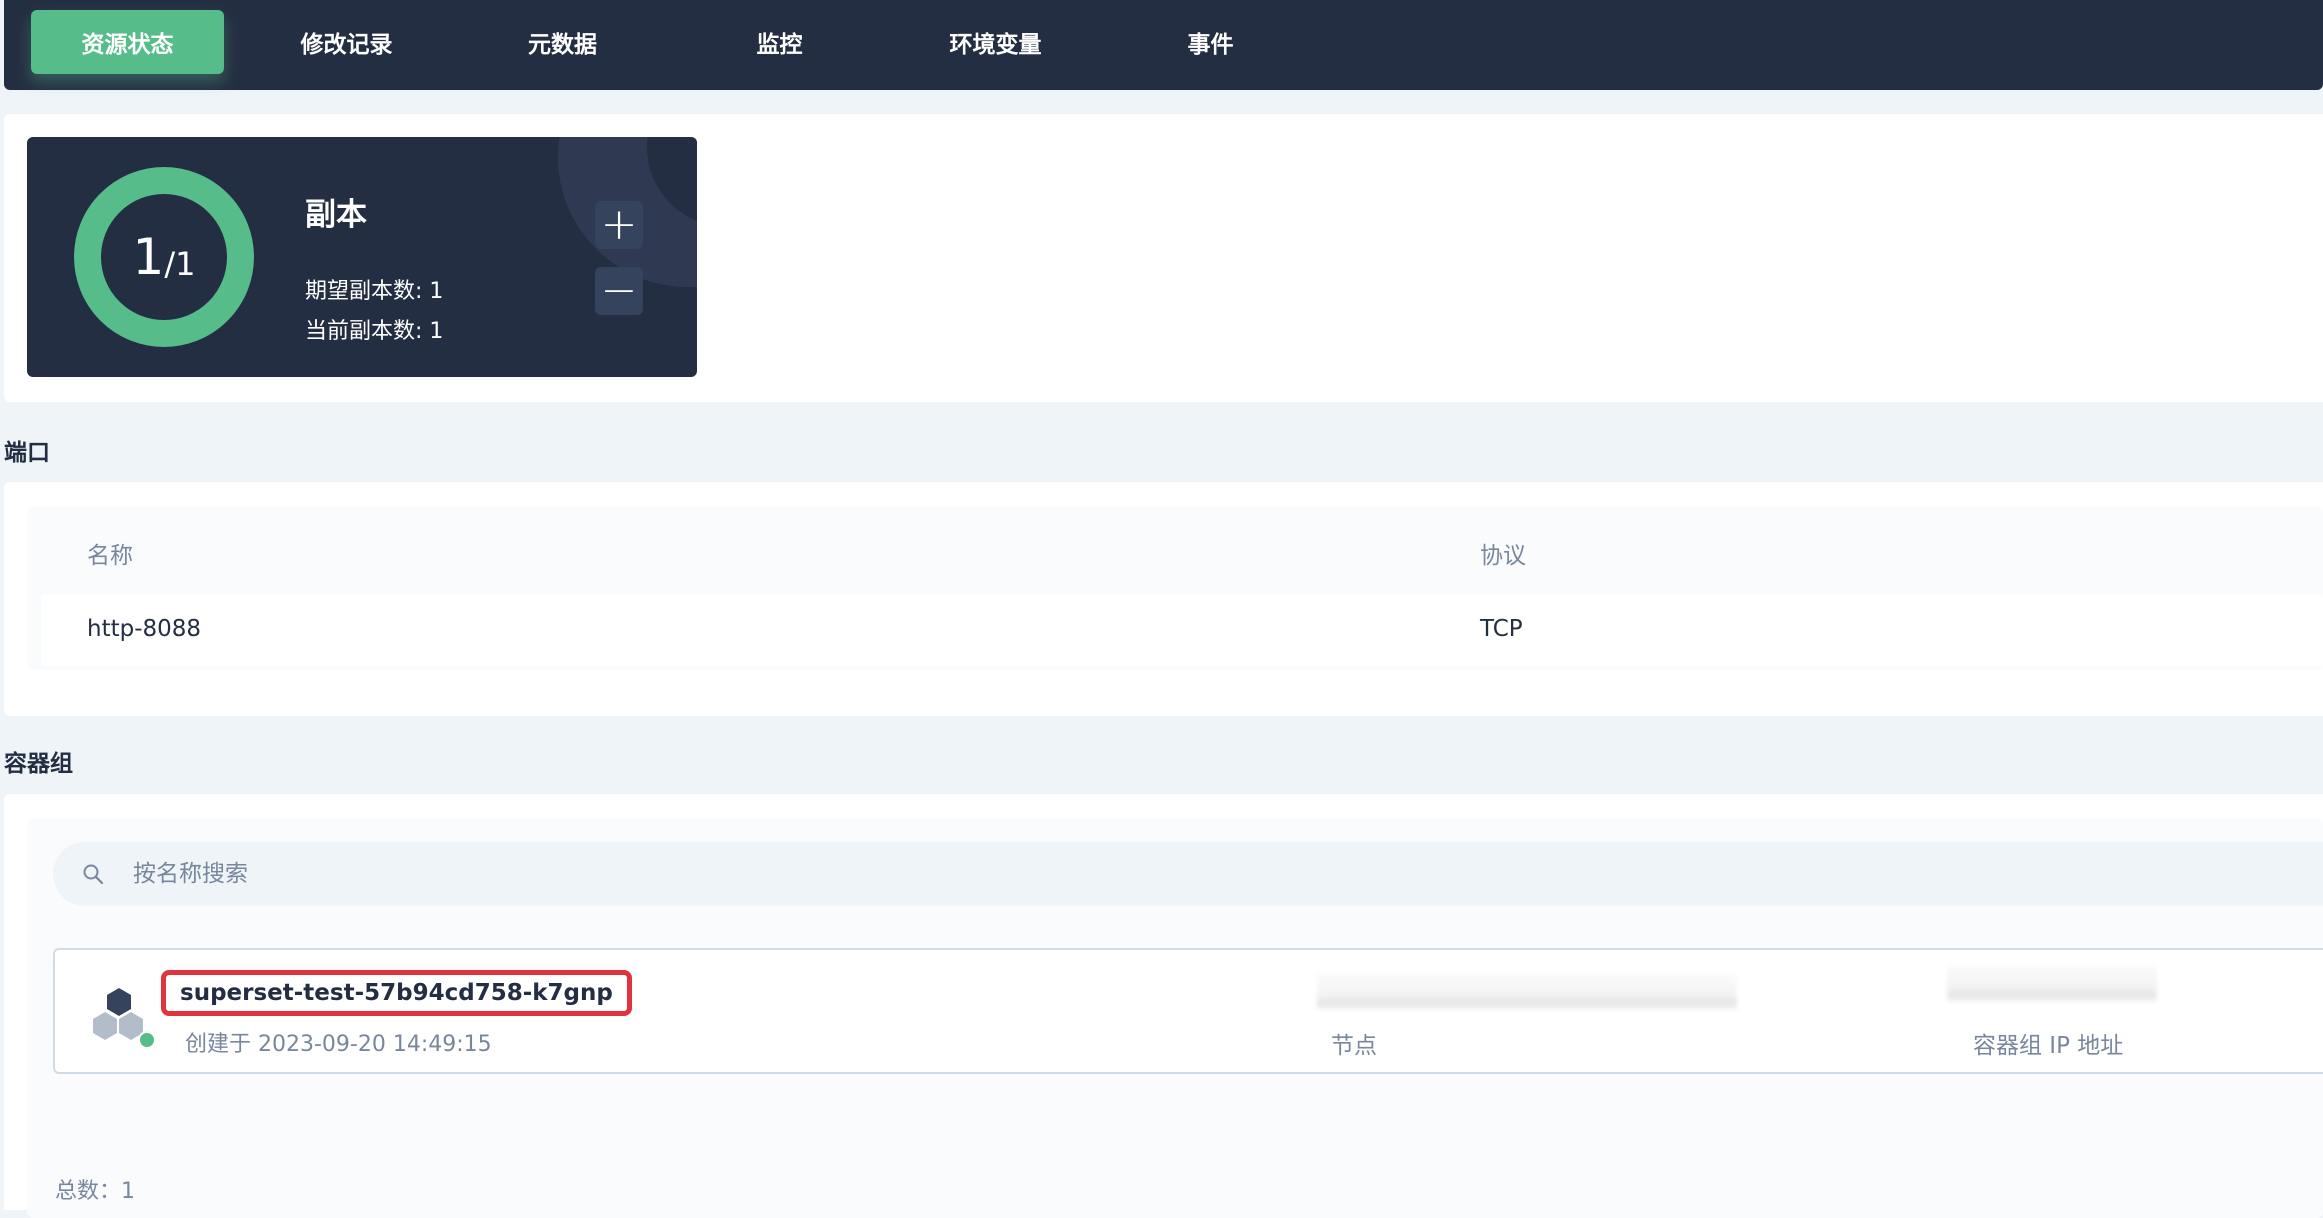 This screenshot has width=2323, height=1218. What do you see at coordinates (38, 764) in the screenshot?
I see `pods-section-title: 容器组` at bounding box center [38, 764].